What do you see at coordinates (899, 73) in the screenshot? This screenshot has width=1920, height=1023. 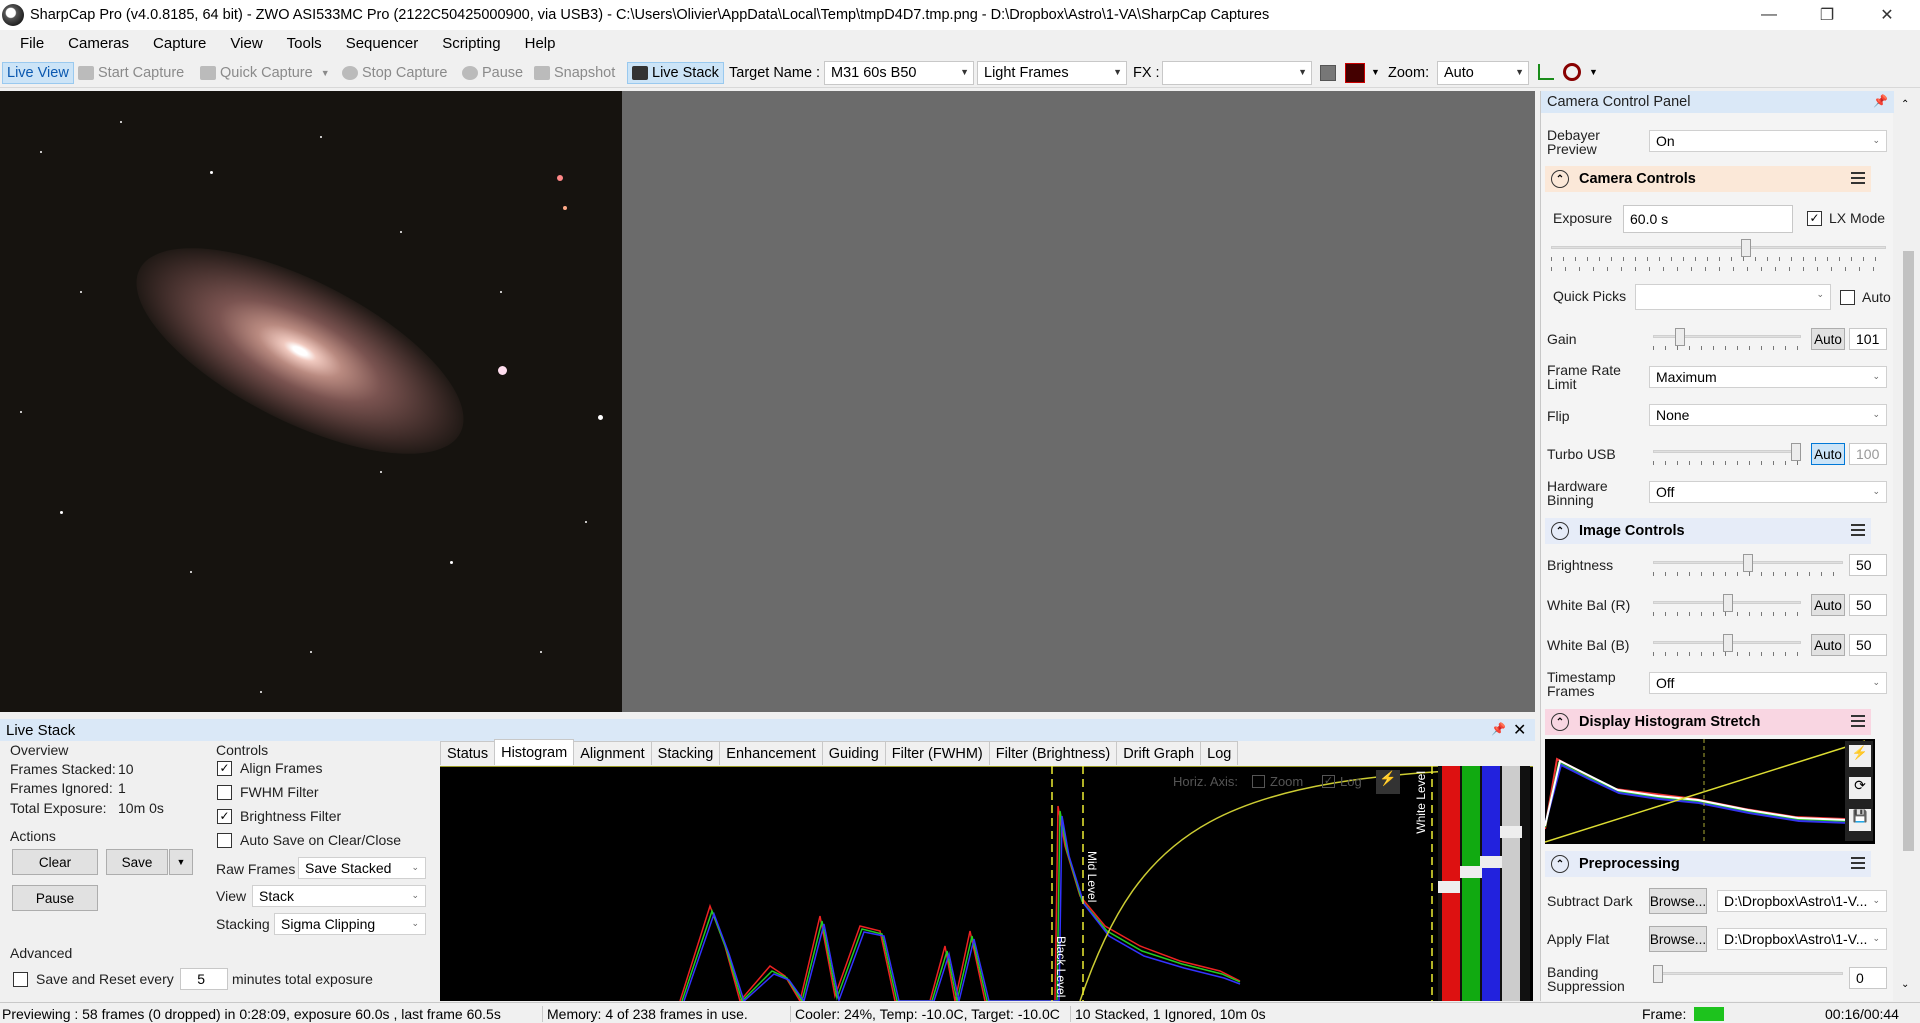 I see `target-name-input: M31 60s B50 ▼` at bounding box center [899, 73].